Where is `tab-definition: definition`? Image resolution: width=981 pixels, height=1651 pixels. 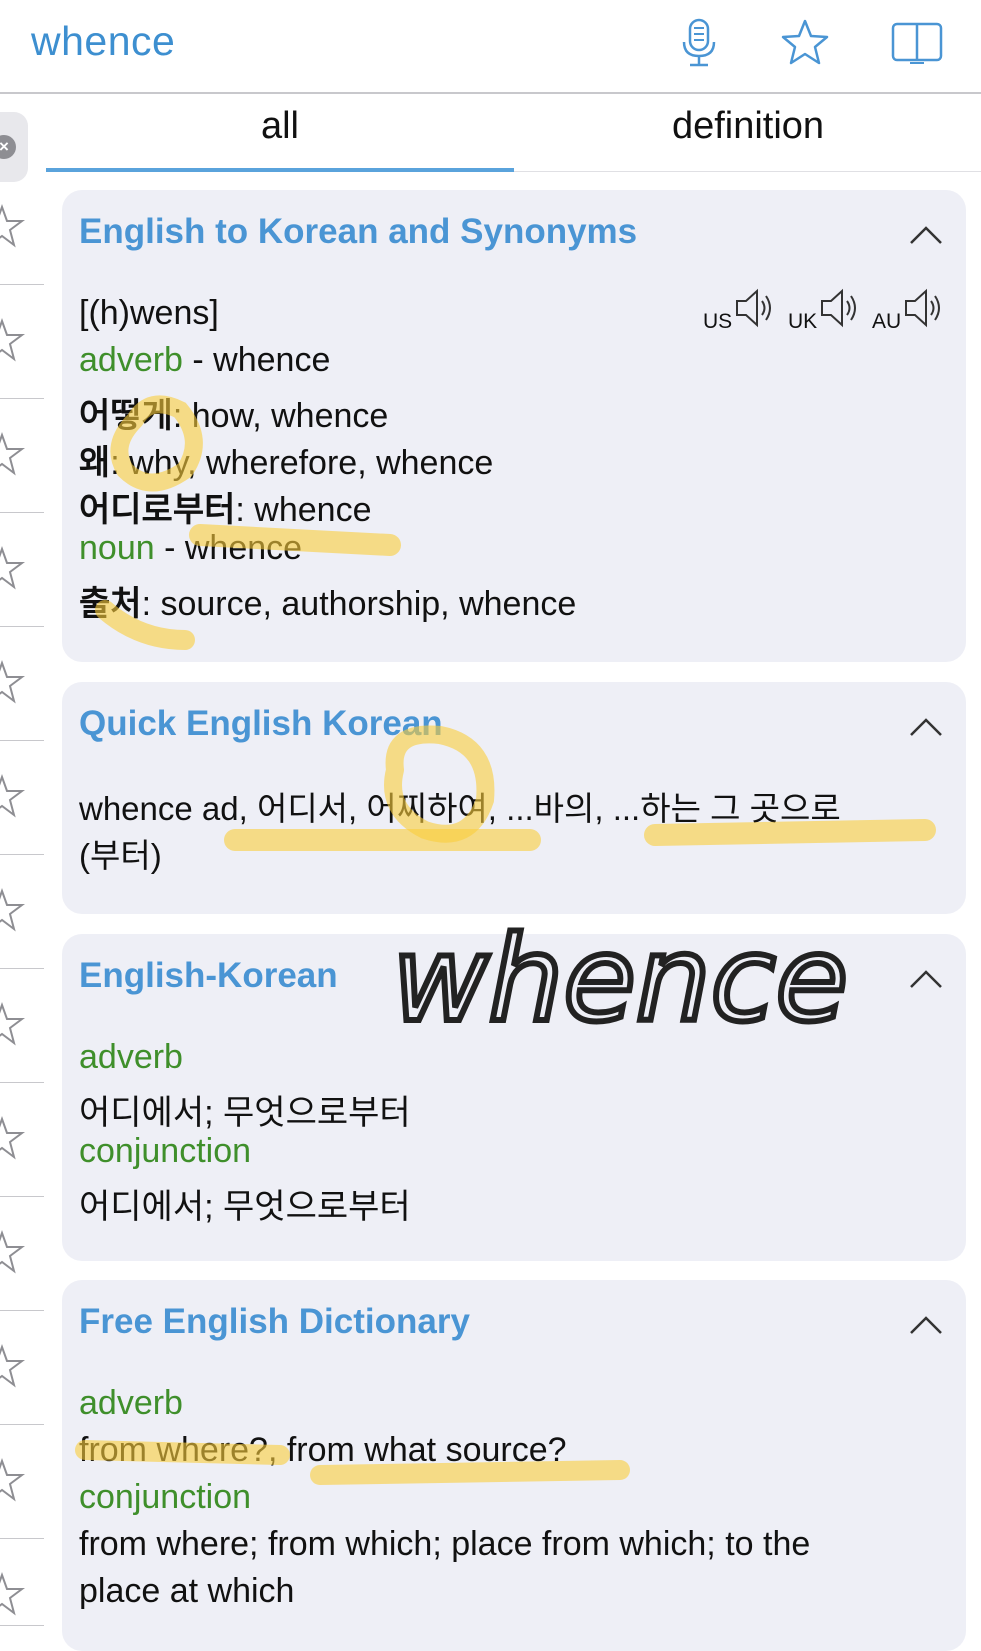
tab-definition: definition is located at coordinates (747, 132).